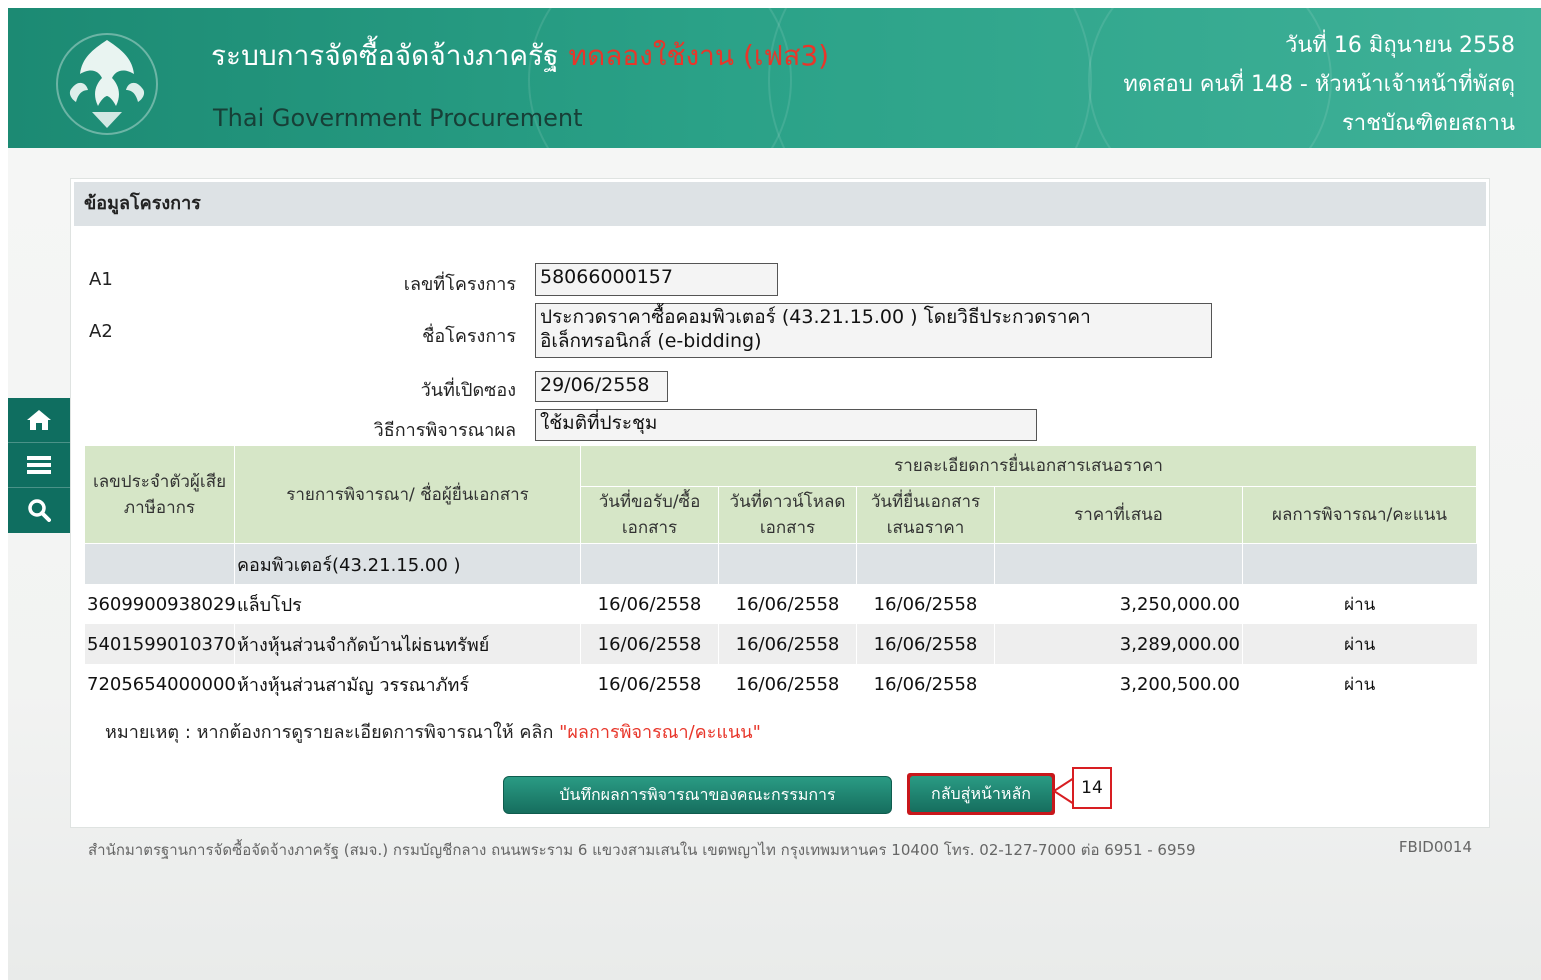  Describe the element at coordinates (160, 684) in the screenshot. I see `tax-id-cell: 7205654000000` at that location.